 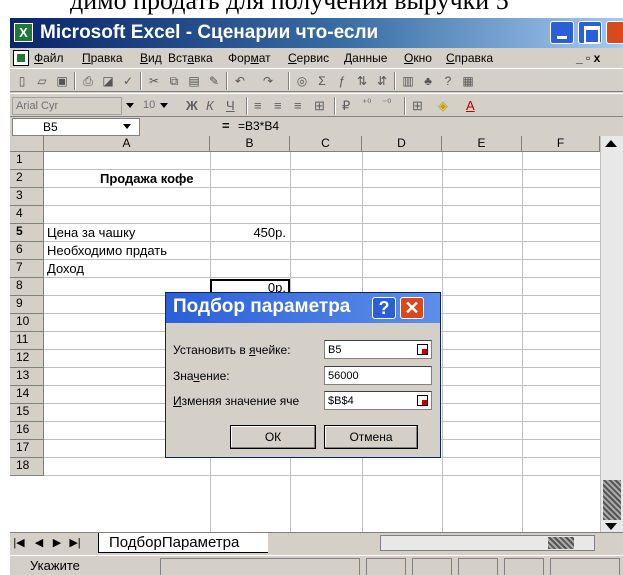 What do you see at coordinates (428, 81) in the screenshot?
I see `drawing-icon: ♣` at bounding box center [428, 81].